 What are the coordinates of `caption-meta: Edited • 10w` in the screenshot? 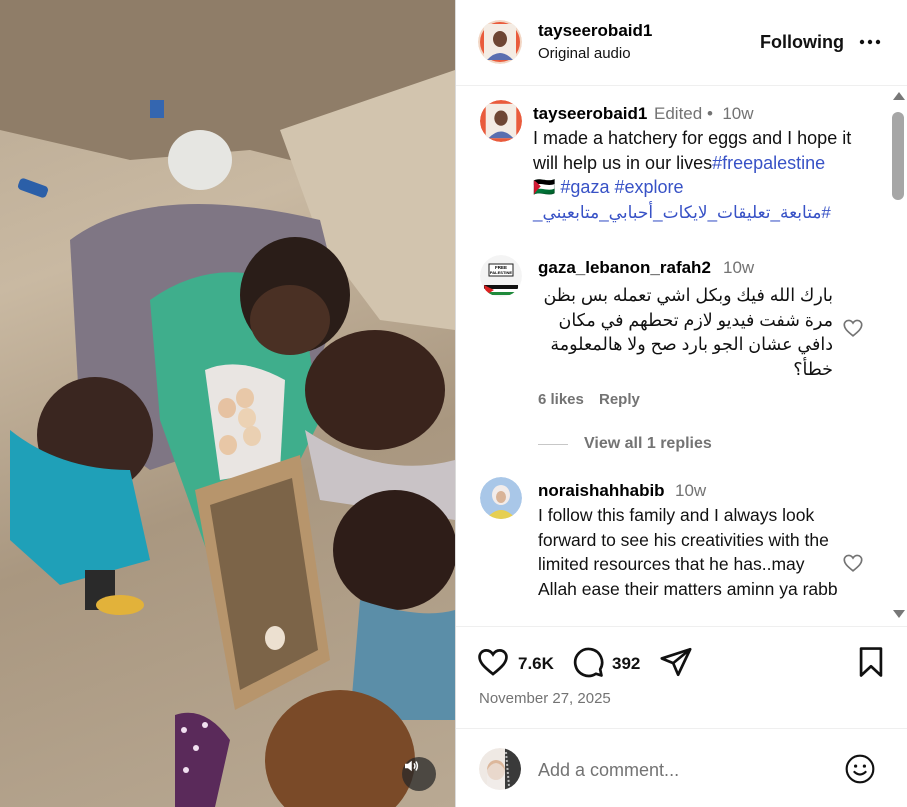 It's located at (704, 114).